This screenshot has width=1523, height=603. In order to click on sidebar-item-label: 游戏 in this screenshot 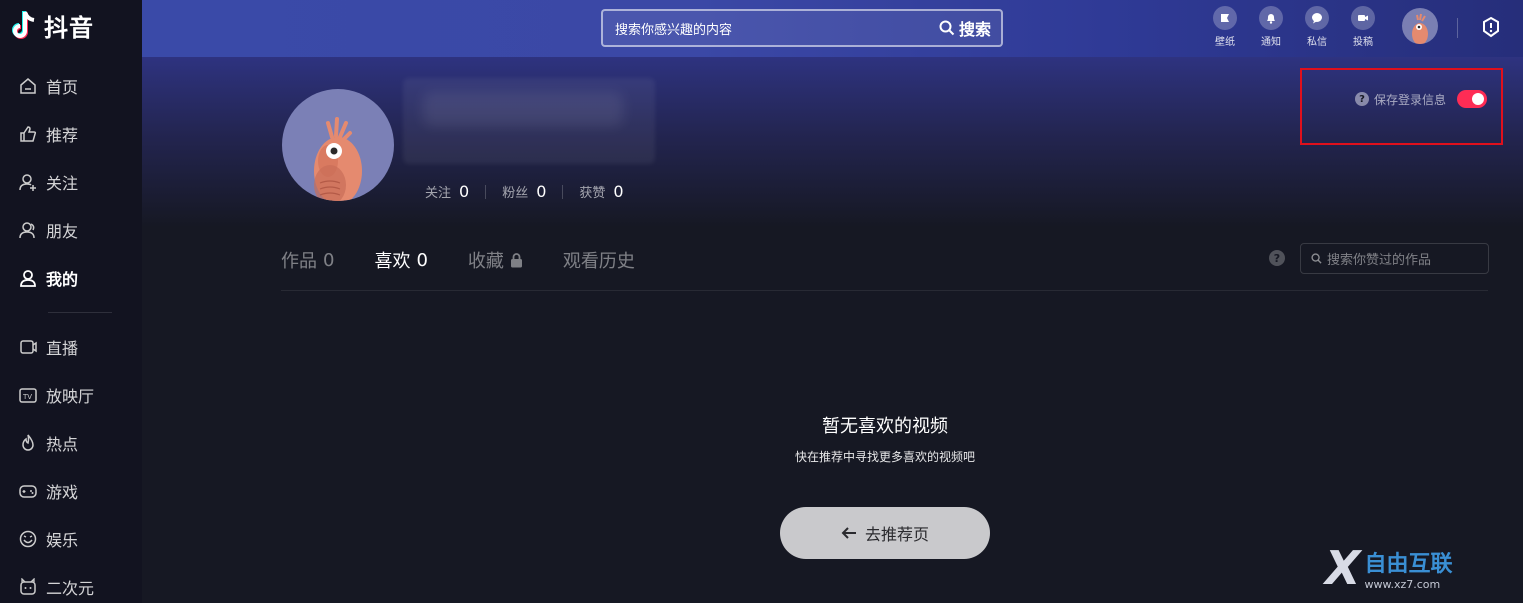, I will do `click(62, 492)`.